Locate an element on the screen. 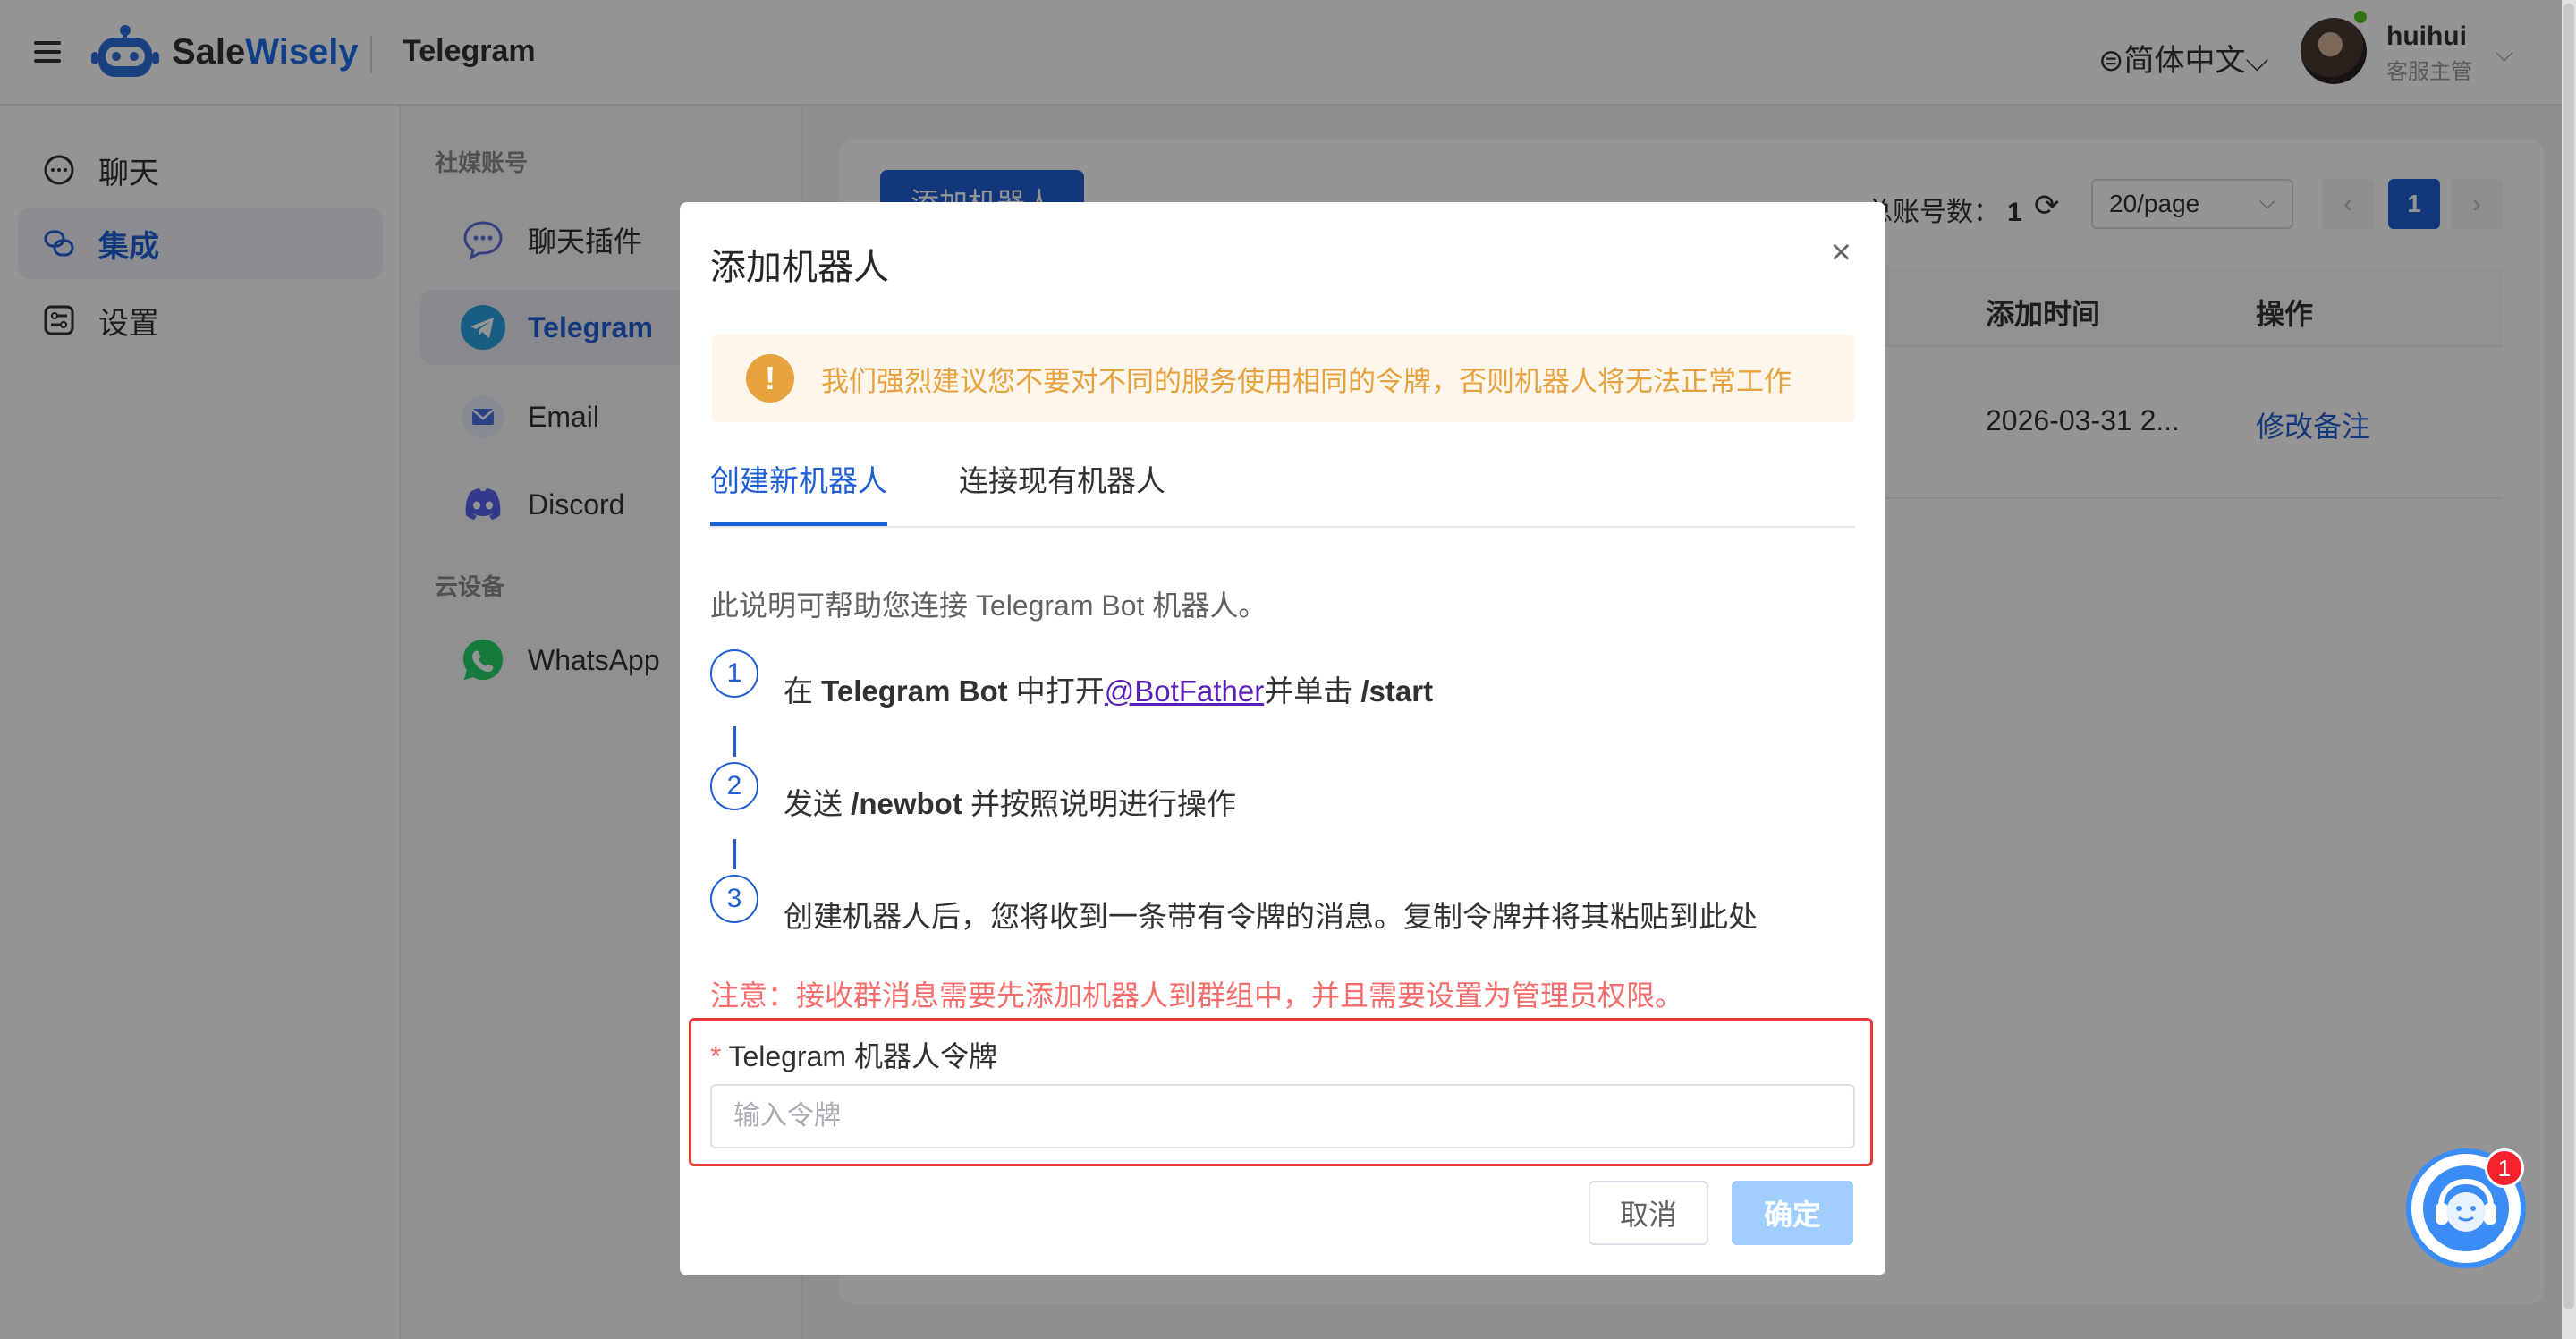  step-number: 2 is located at coordinates (734, 786).